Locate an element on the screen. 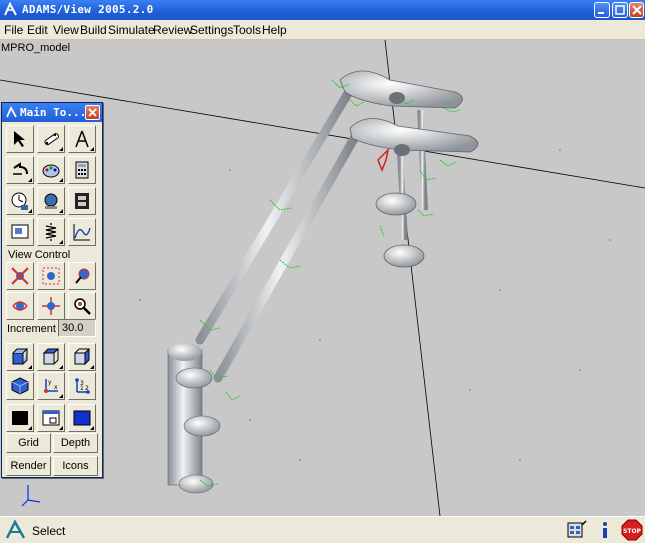 The height and width of the screenshot is (543, 645). link-icon is located at coordinates (51, 139).